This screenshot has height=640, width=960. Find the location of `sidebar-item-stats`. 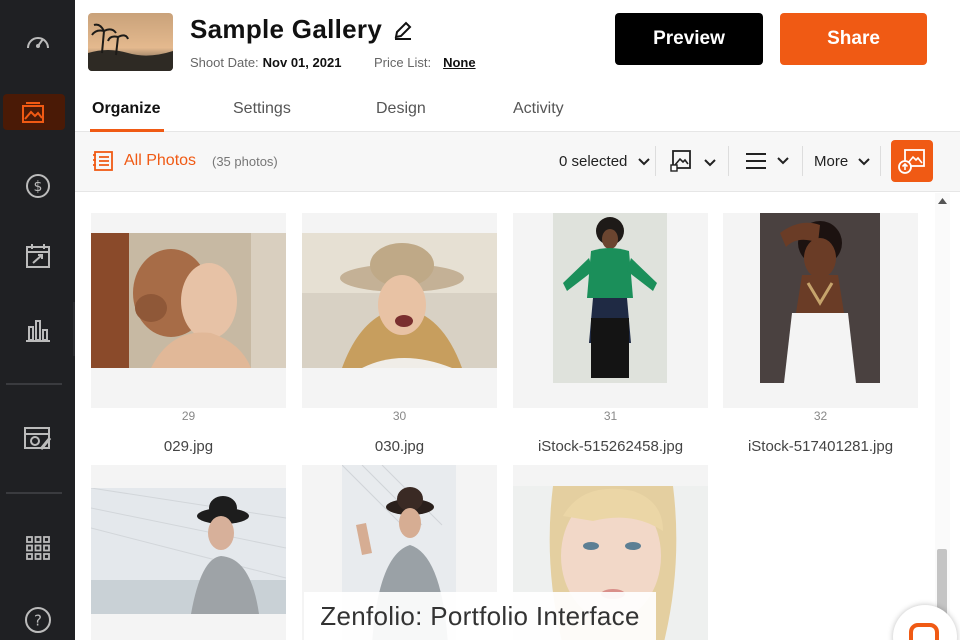

sidebar-item-stats is located at coordinates (37, 330).